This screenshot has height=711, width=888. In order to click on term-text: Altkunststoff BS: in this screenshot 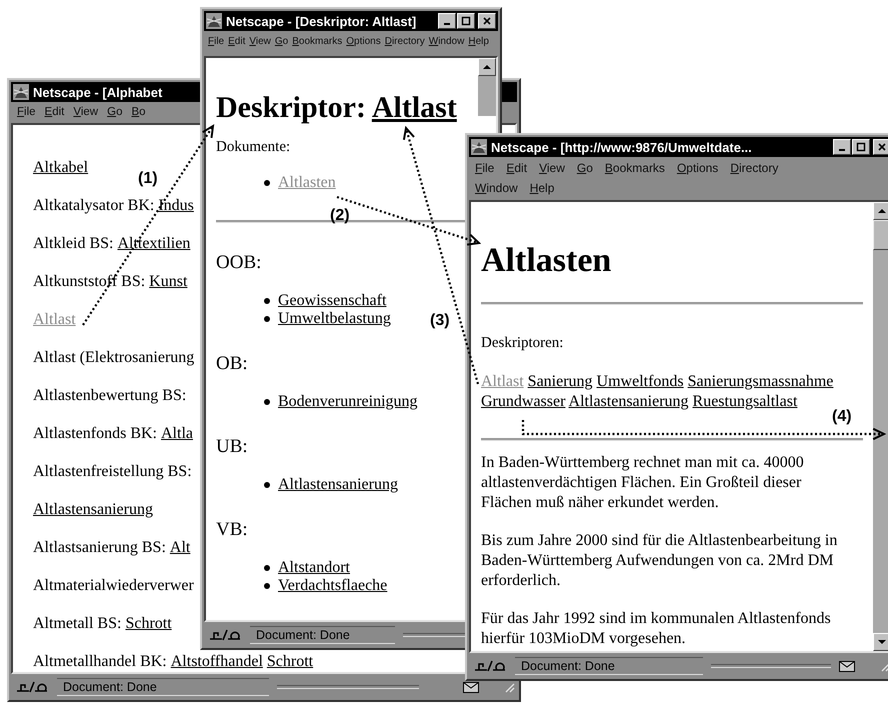, I will do `click(89, 282)`.